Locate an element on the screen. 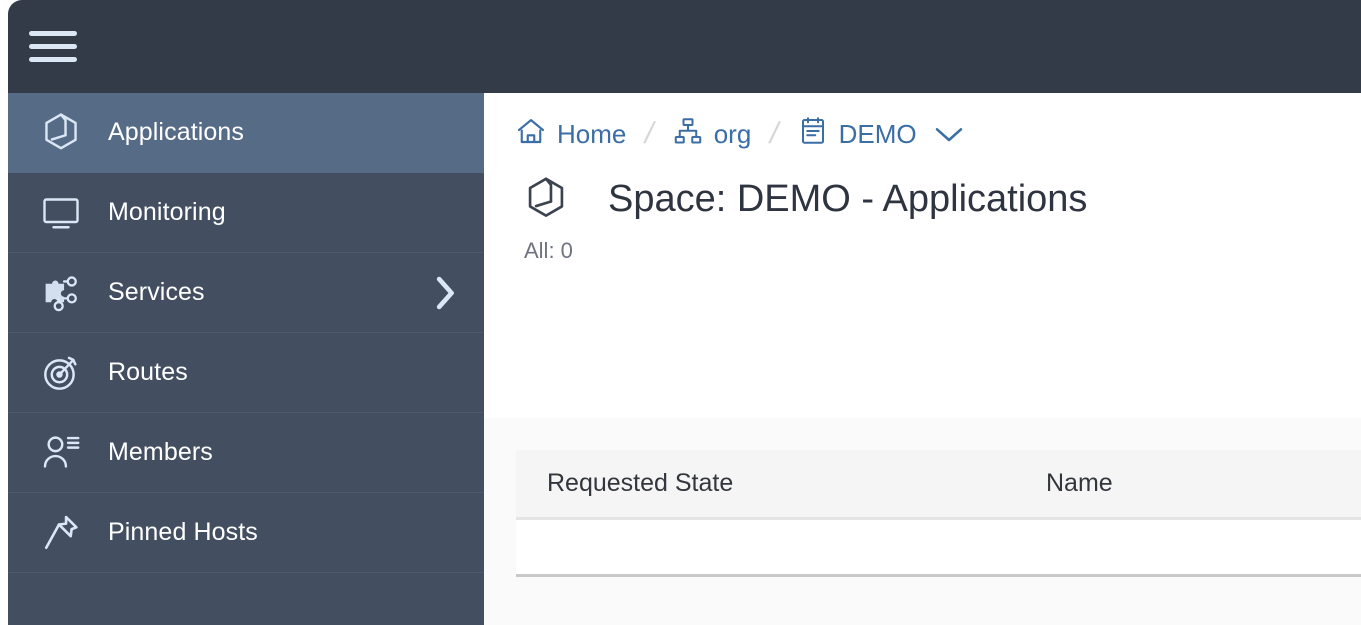 Image resolution: width=1361 pixels, height=625 pixels. pin-icon is located at coordinates (61, 533).